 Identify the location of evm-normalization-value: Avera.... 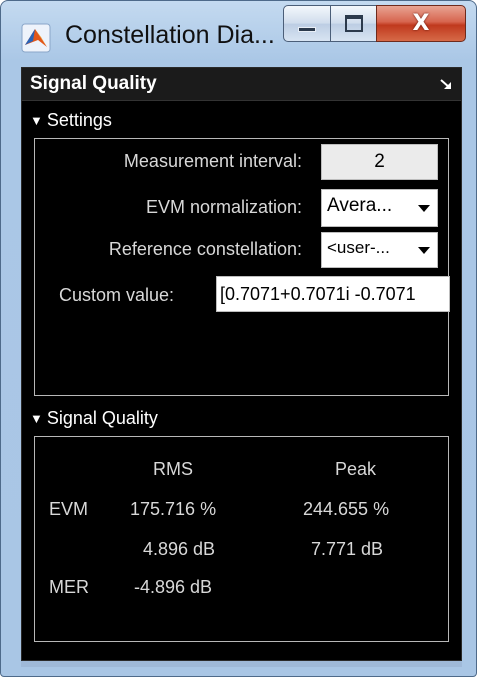
(360, 205).